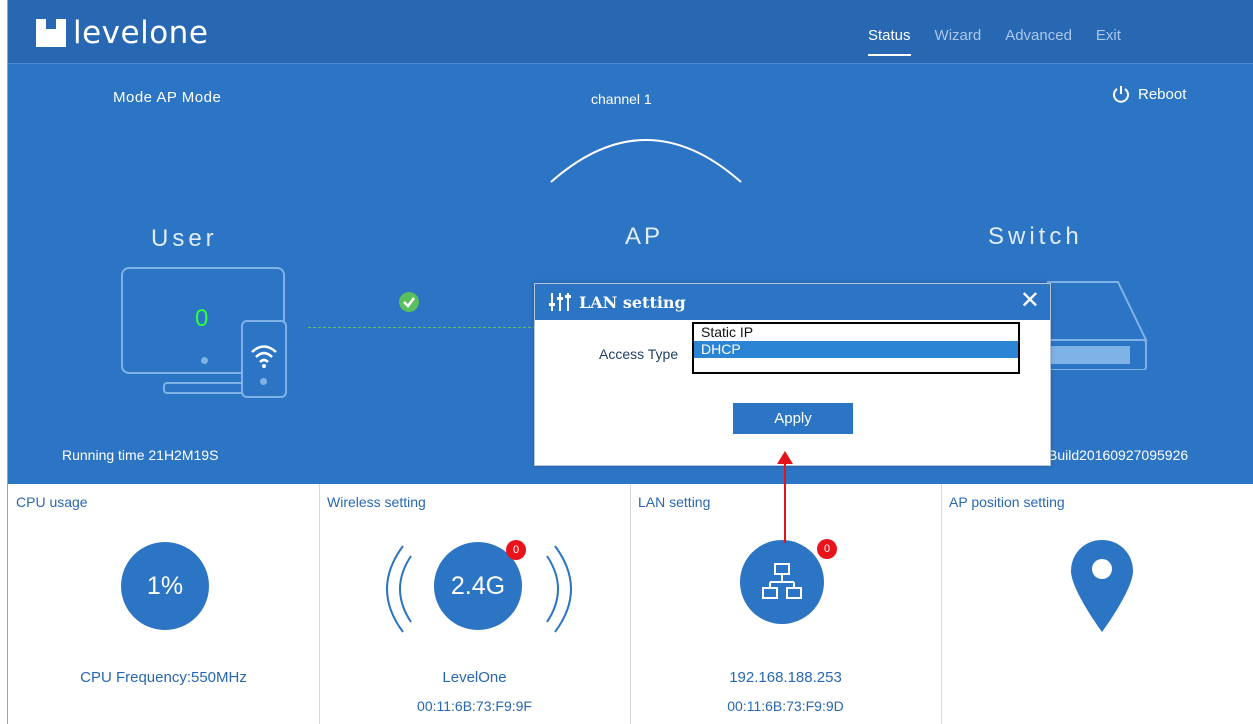 The width and height of the screenshot is (1253, 724). What do you see at coordinates (474, 706) in the screenshot?
I see `wireless-mac: 00:11:6B:73:F9:9F` at bounding box center [474, 706].